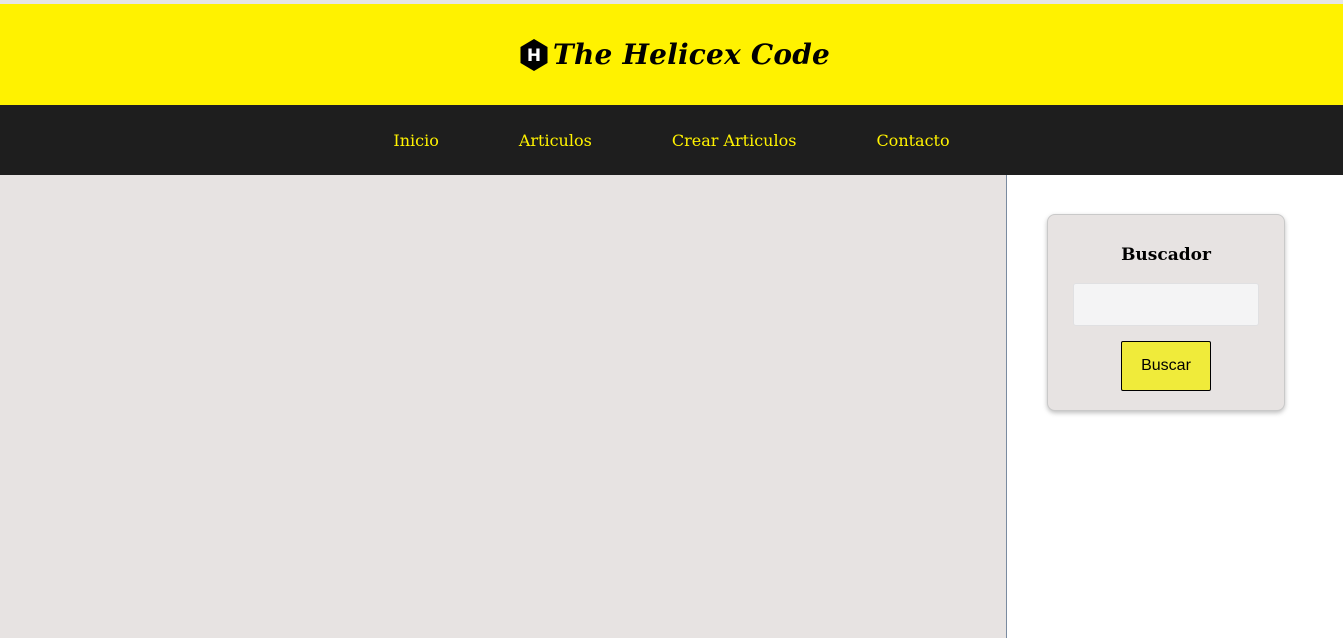 The height and width of the screenshot is (638, 1343). Describe the element at coordinates (1166, 255) in the screenshot. I see `search-title: Buscador` at that location.